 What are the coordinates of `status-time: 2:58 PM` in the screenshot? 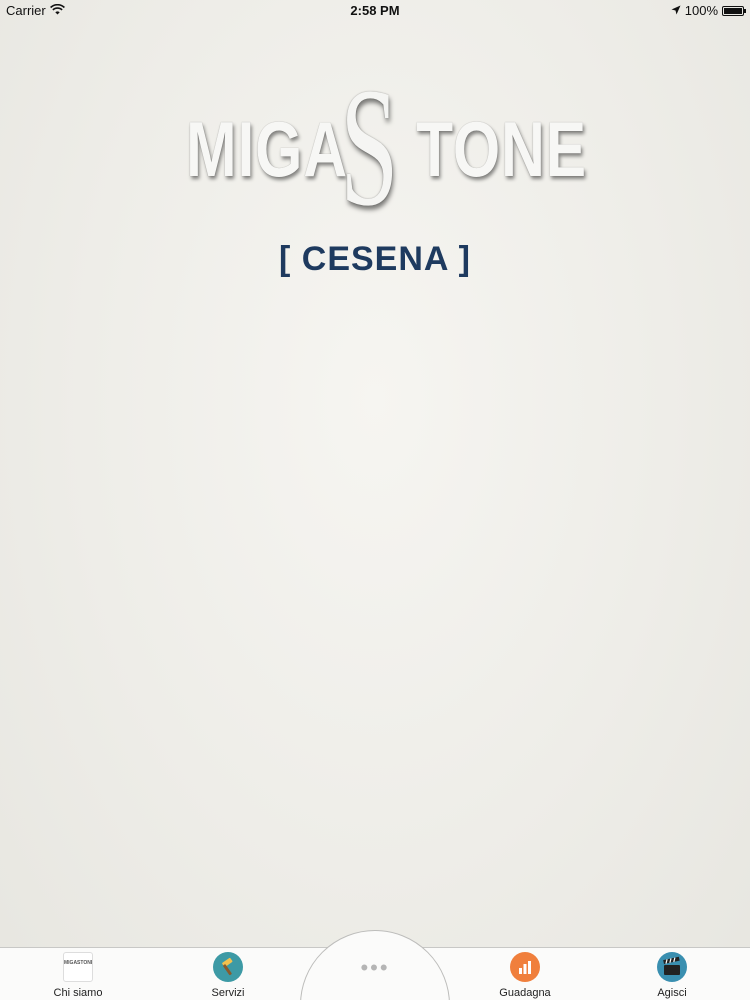 It's located at (375, 10).